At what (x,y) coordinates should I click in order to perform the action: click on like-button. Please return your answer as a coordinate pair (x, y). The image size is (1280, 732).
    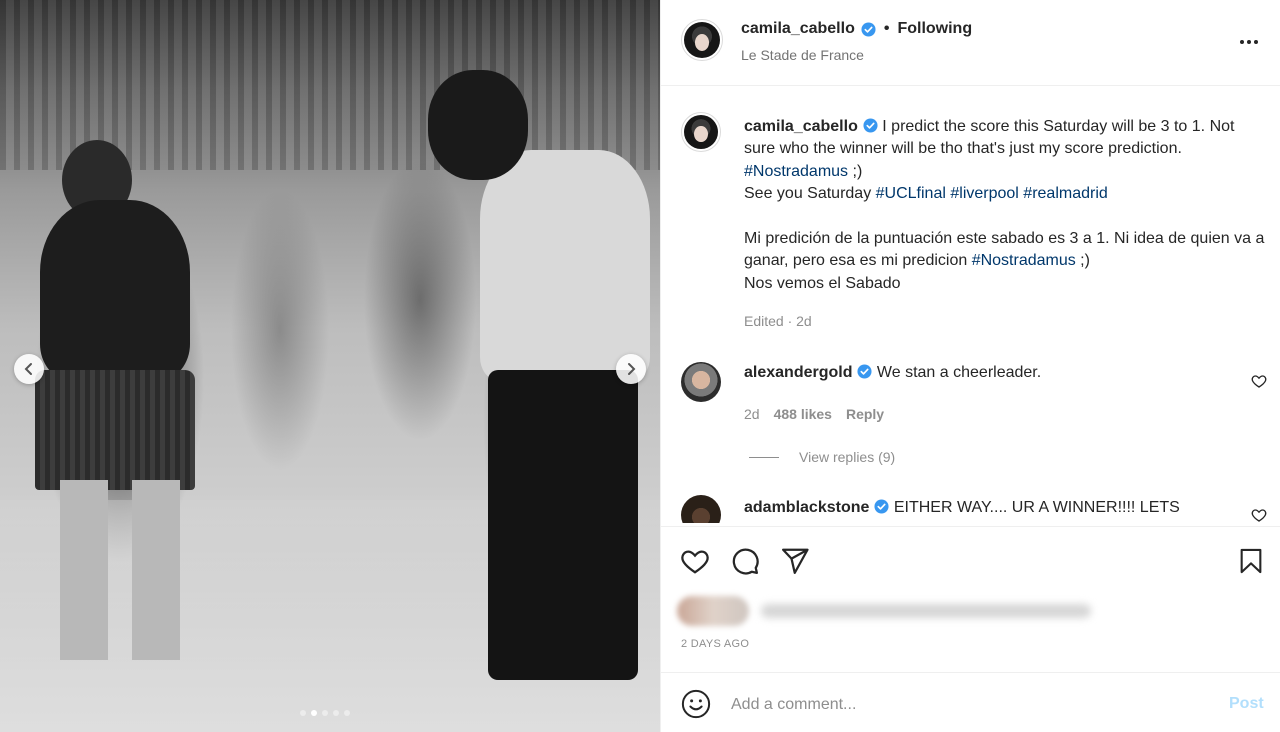
    Looking at the image, I should click on (695, 561).